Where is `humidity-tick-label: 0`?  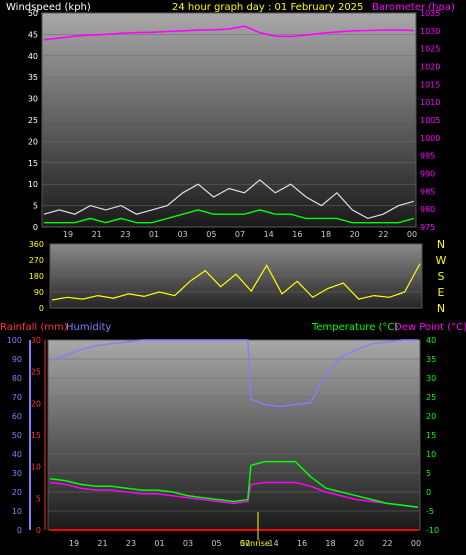
humidity-tick-label: 0 is located at coordinates (19, 530).